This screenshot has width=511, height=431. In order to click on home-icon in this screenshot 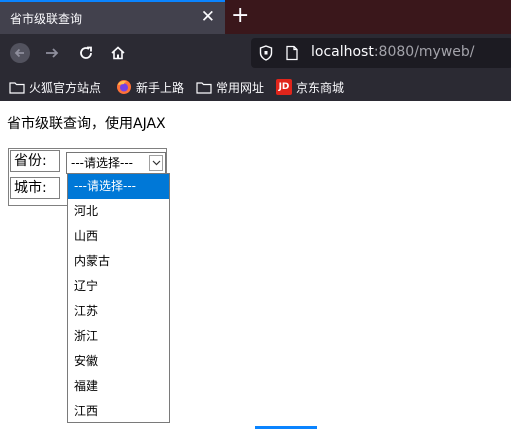, I will do `click(118, 53)`.